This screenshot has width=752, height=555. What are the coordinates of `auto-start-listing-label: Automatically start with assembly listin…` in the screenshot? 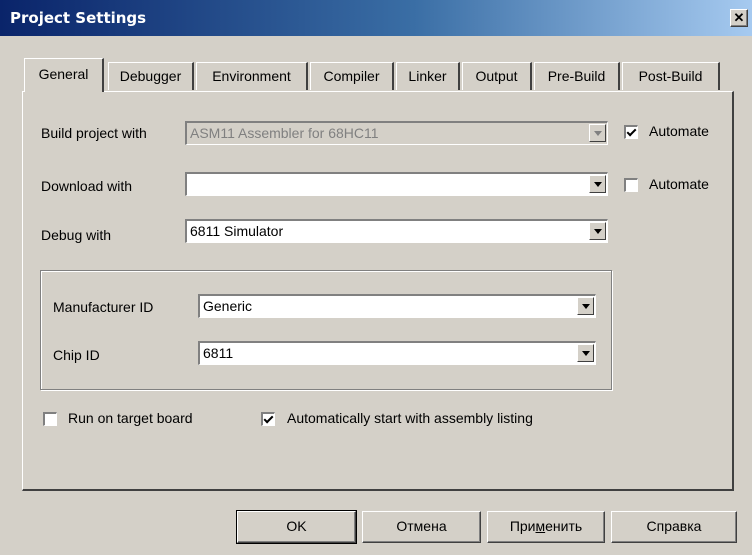 It's located at (410, 418).